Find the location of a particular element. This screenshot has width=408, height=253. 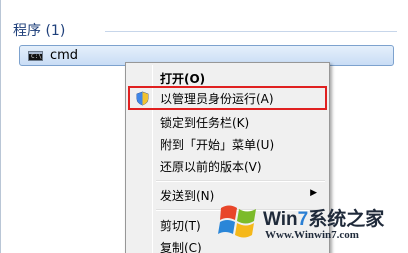

menu-item-open: 打开(O) is located at coordinates (227, 77).